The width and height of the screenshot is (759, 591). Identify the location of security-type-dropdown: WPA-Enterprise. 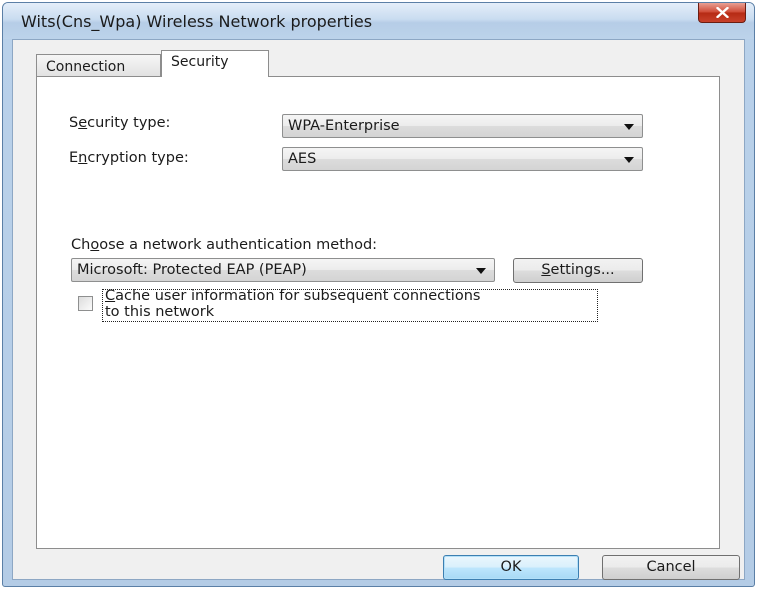
(462, 126).